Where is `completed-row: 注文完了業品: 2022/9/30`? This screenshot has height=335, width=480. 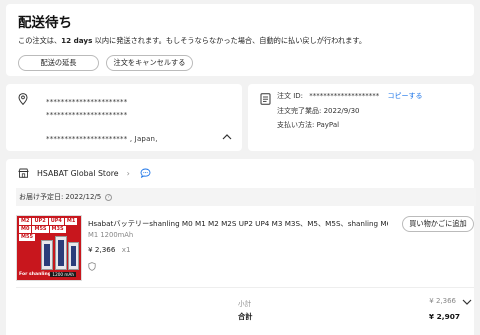
completed-row: 注文完了業品: 2022/9/30 is located at coordinates (318, 111).